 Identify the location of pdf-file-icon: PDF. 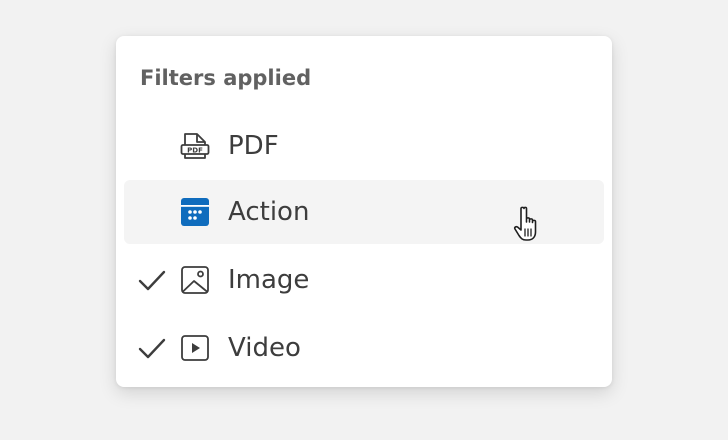
(195, 146).